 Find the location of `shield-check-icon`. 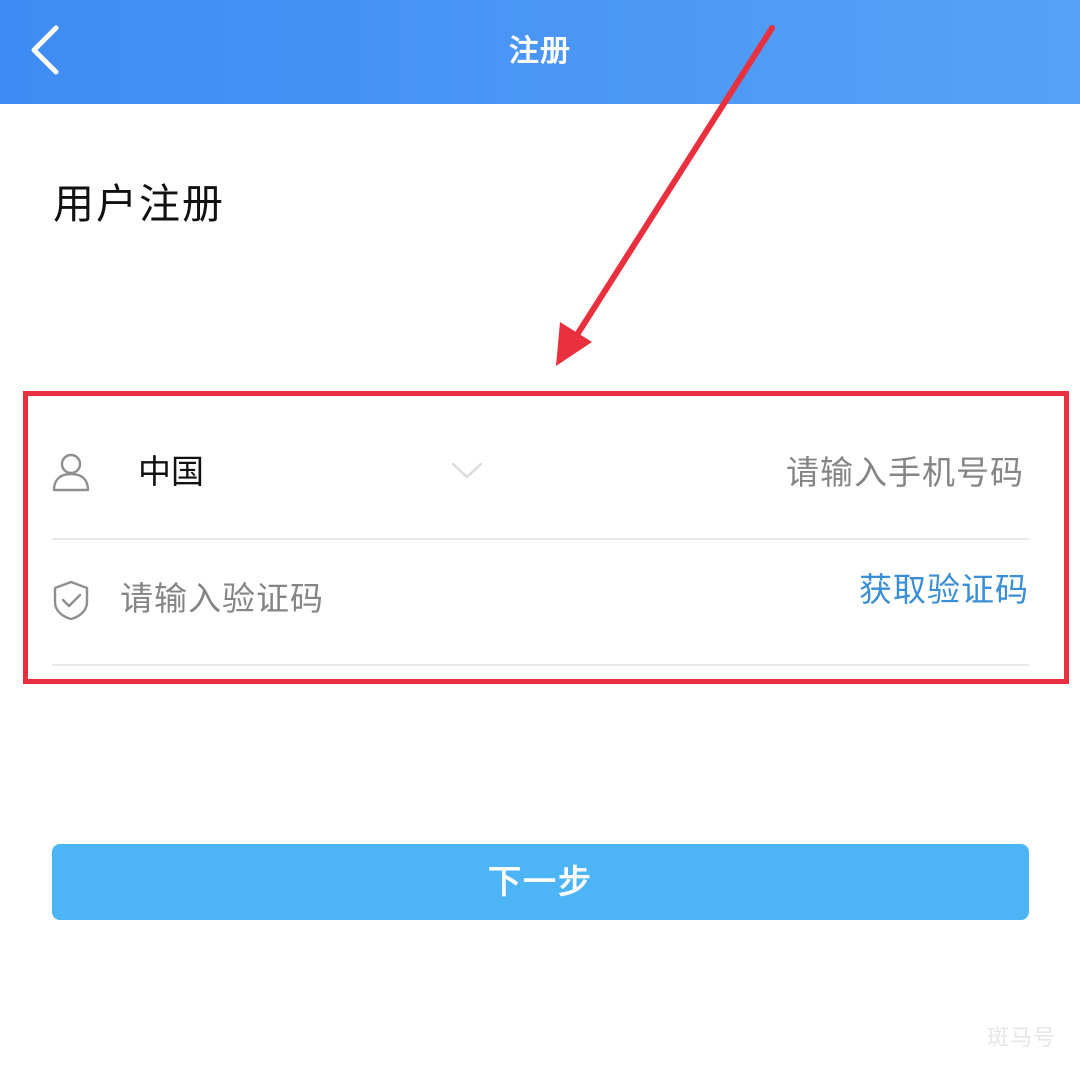

shield-check-icon is located at coordinates (71, 600).